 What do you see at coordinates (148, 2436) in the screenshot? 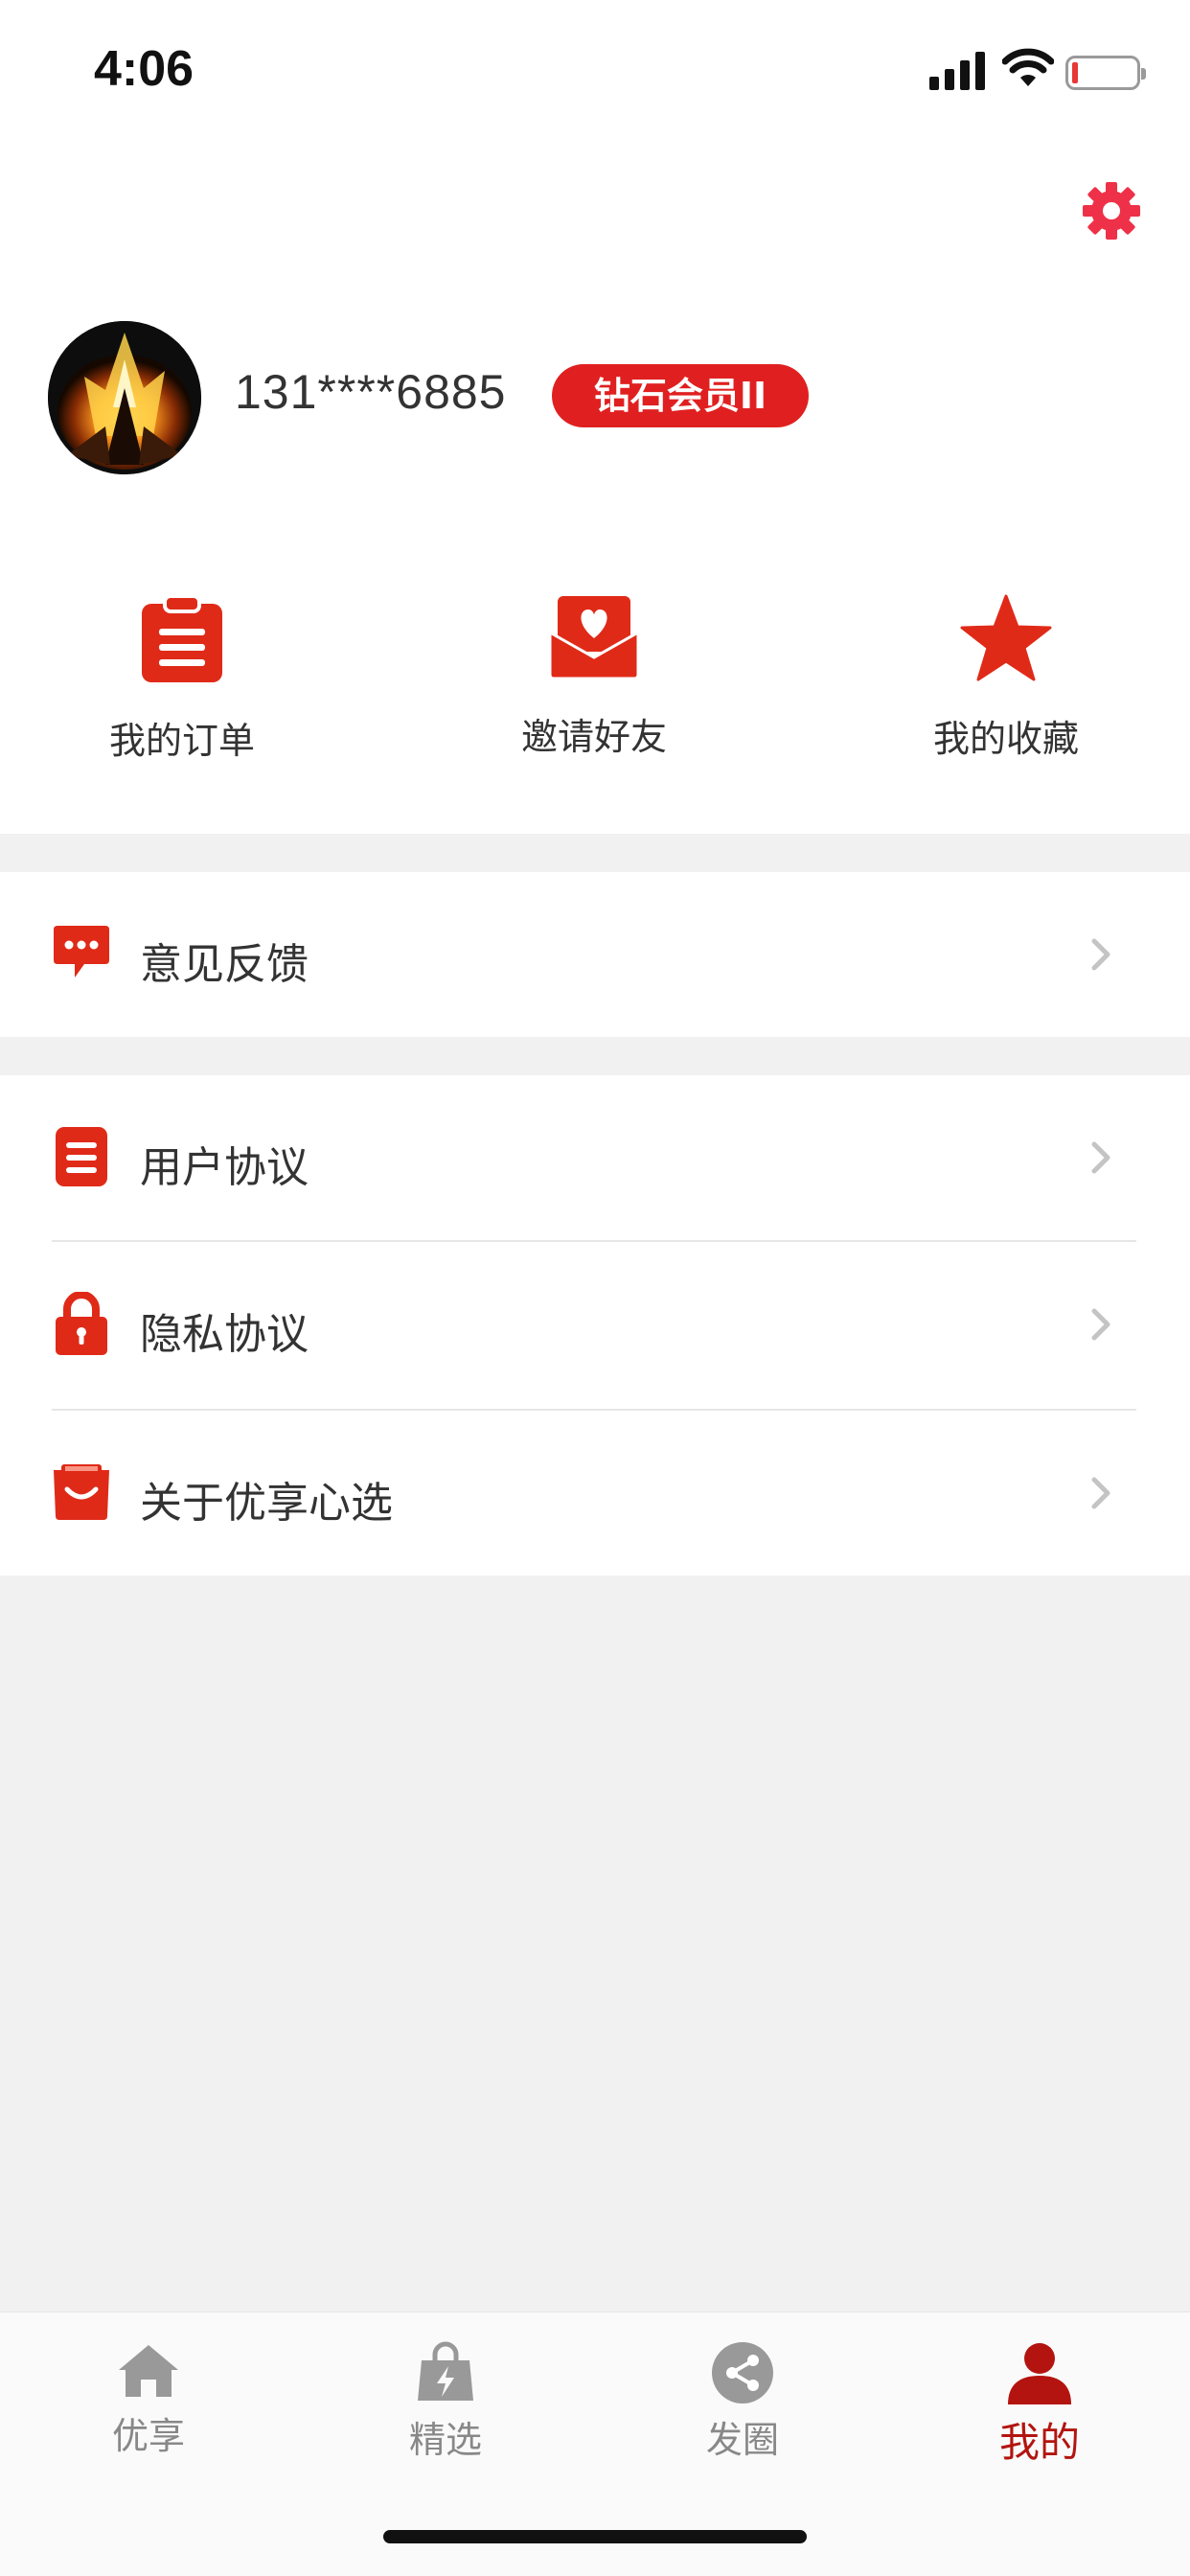
I see `tab-label: 优享` at bounding box center [148, 2436].